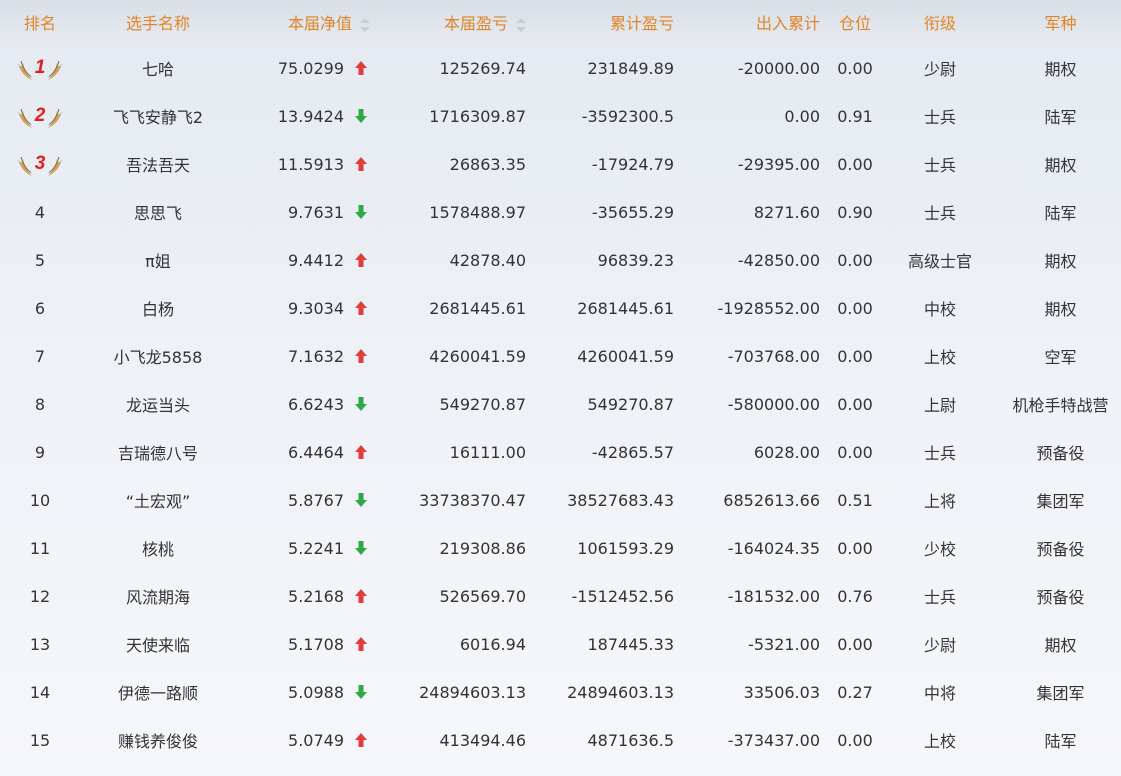 The width and height of the screenshot is (1121, 776). I want to click on nav-value: 5.0749, so click(316, 740).